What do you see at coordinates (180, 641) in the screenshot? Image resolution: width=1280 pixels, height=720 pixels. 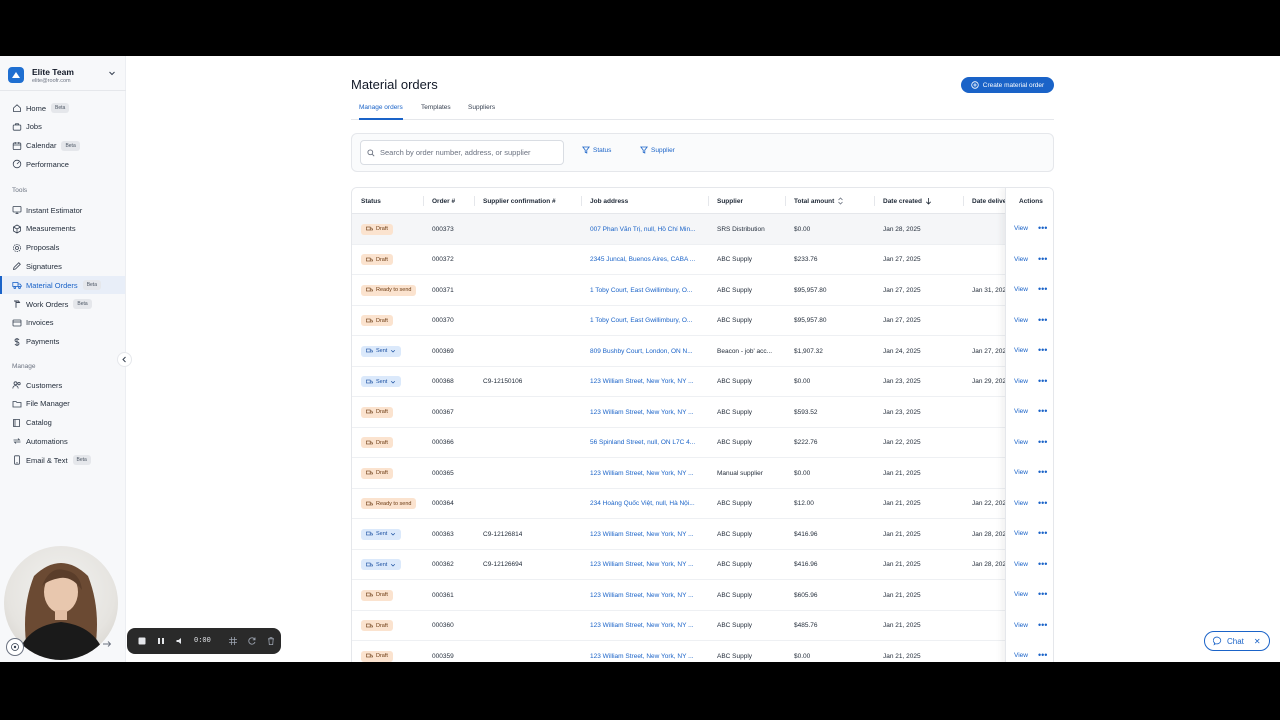 I see `mute-button` at bounding box center [180, 641].